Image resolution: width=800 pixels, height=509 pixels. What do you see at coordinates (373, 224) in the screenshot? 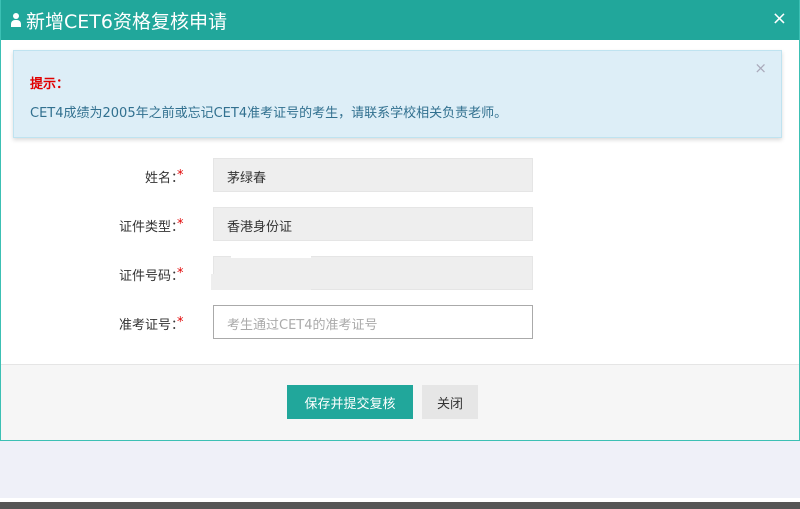
I see `id-type-field: 香港身份证` at bounding box center [373, 224].